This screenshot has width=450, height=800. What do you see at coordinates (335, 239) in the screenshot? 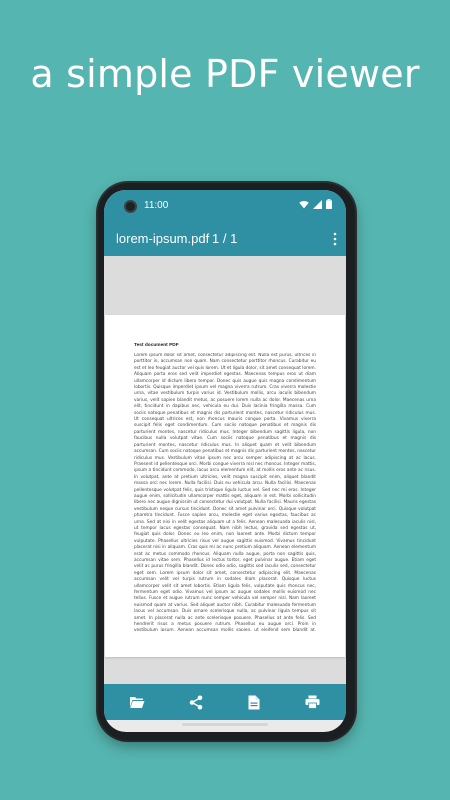
I see `more-vert-icon` at bounding box center [335, 239].